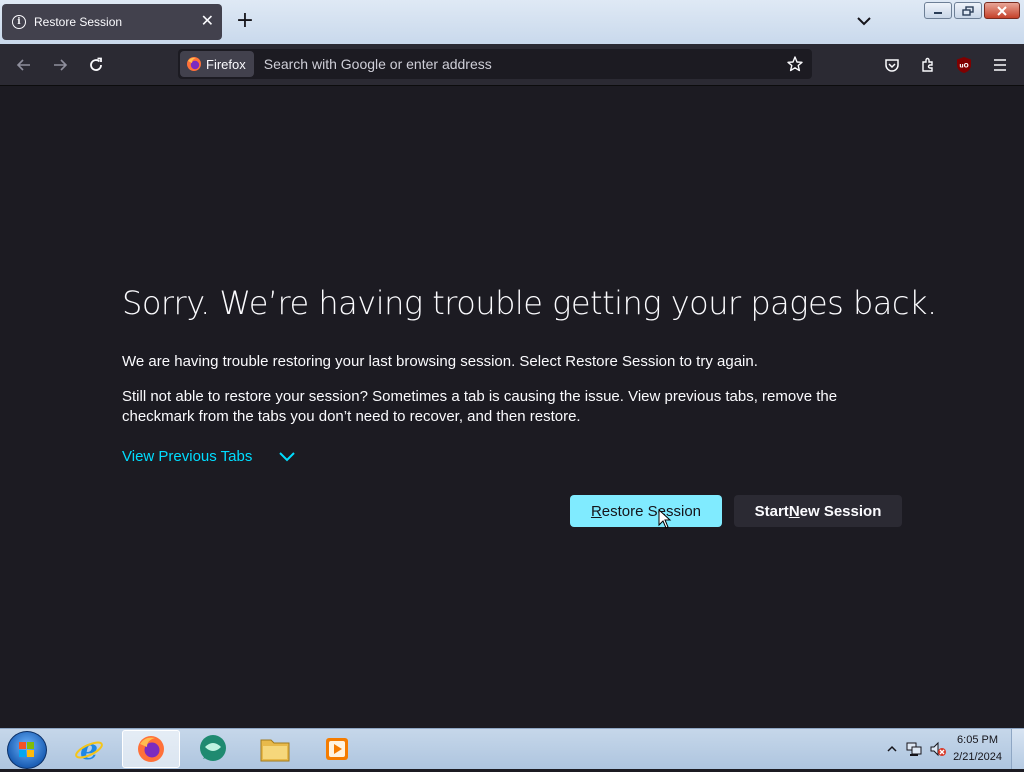 The width and height of the screenshot is (1024, 772). What do you see at coordinates (795, 64) in the screenshot?
I see `bookmark-star-icon` at bounding box center [795, 64].